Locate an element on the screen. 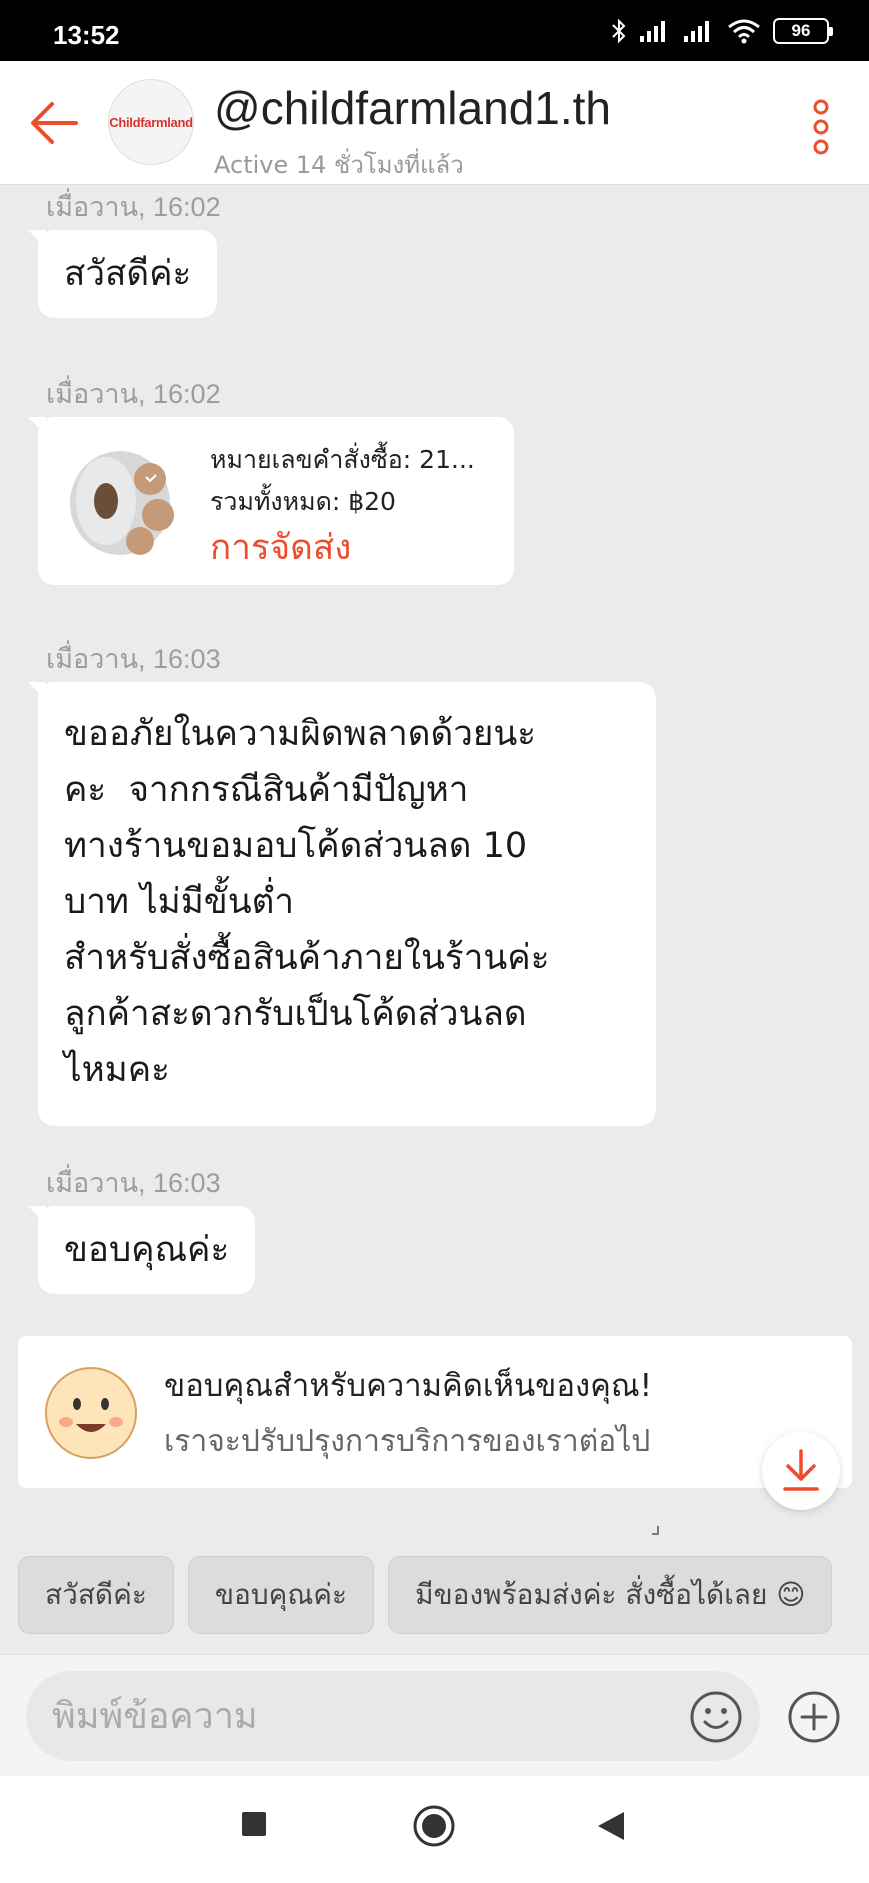 The width and height of the screenshot is (869, 1883). order-status: การจัดส่ง is located at coordinates (281, 548).